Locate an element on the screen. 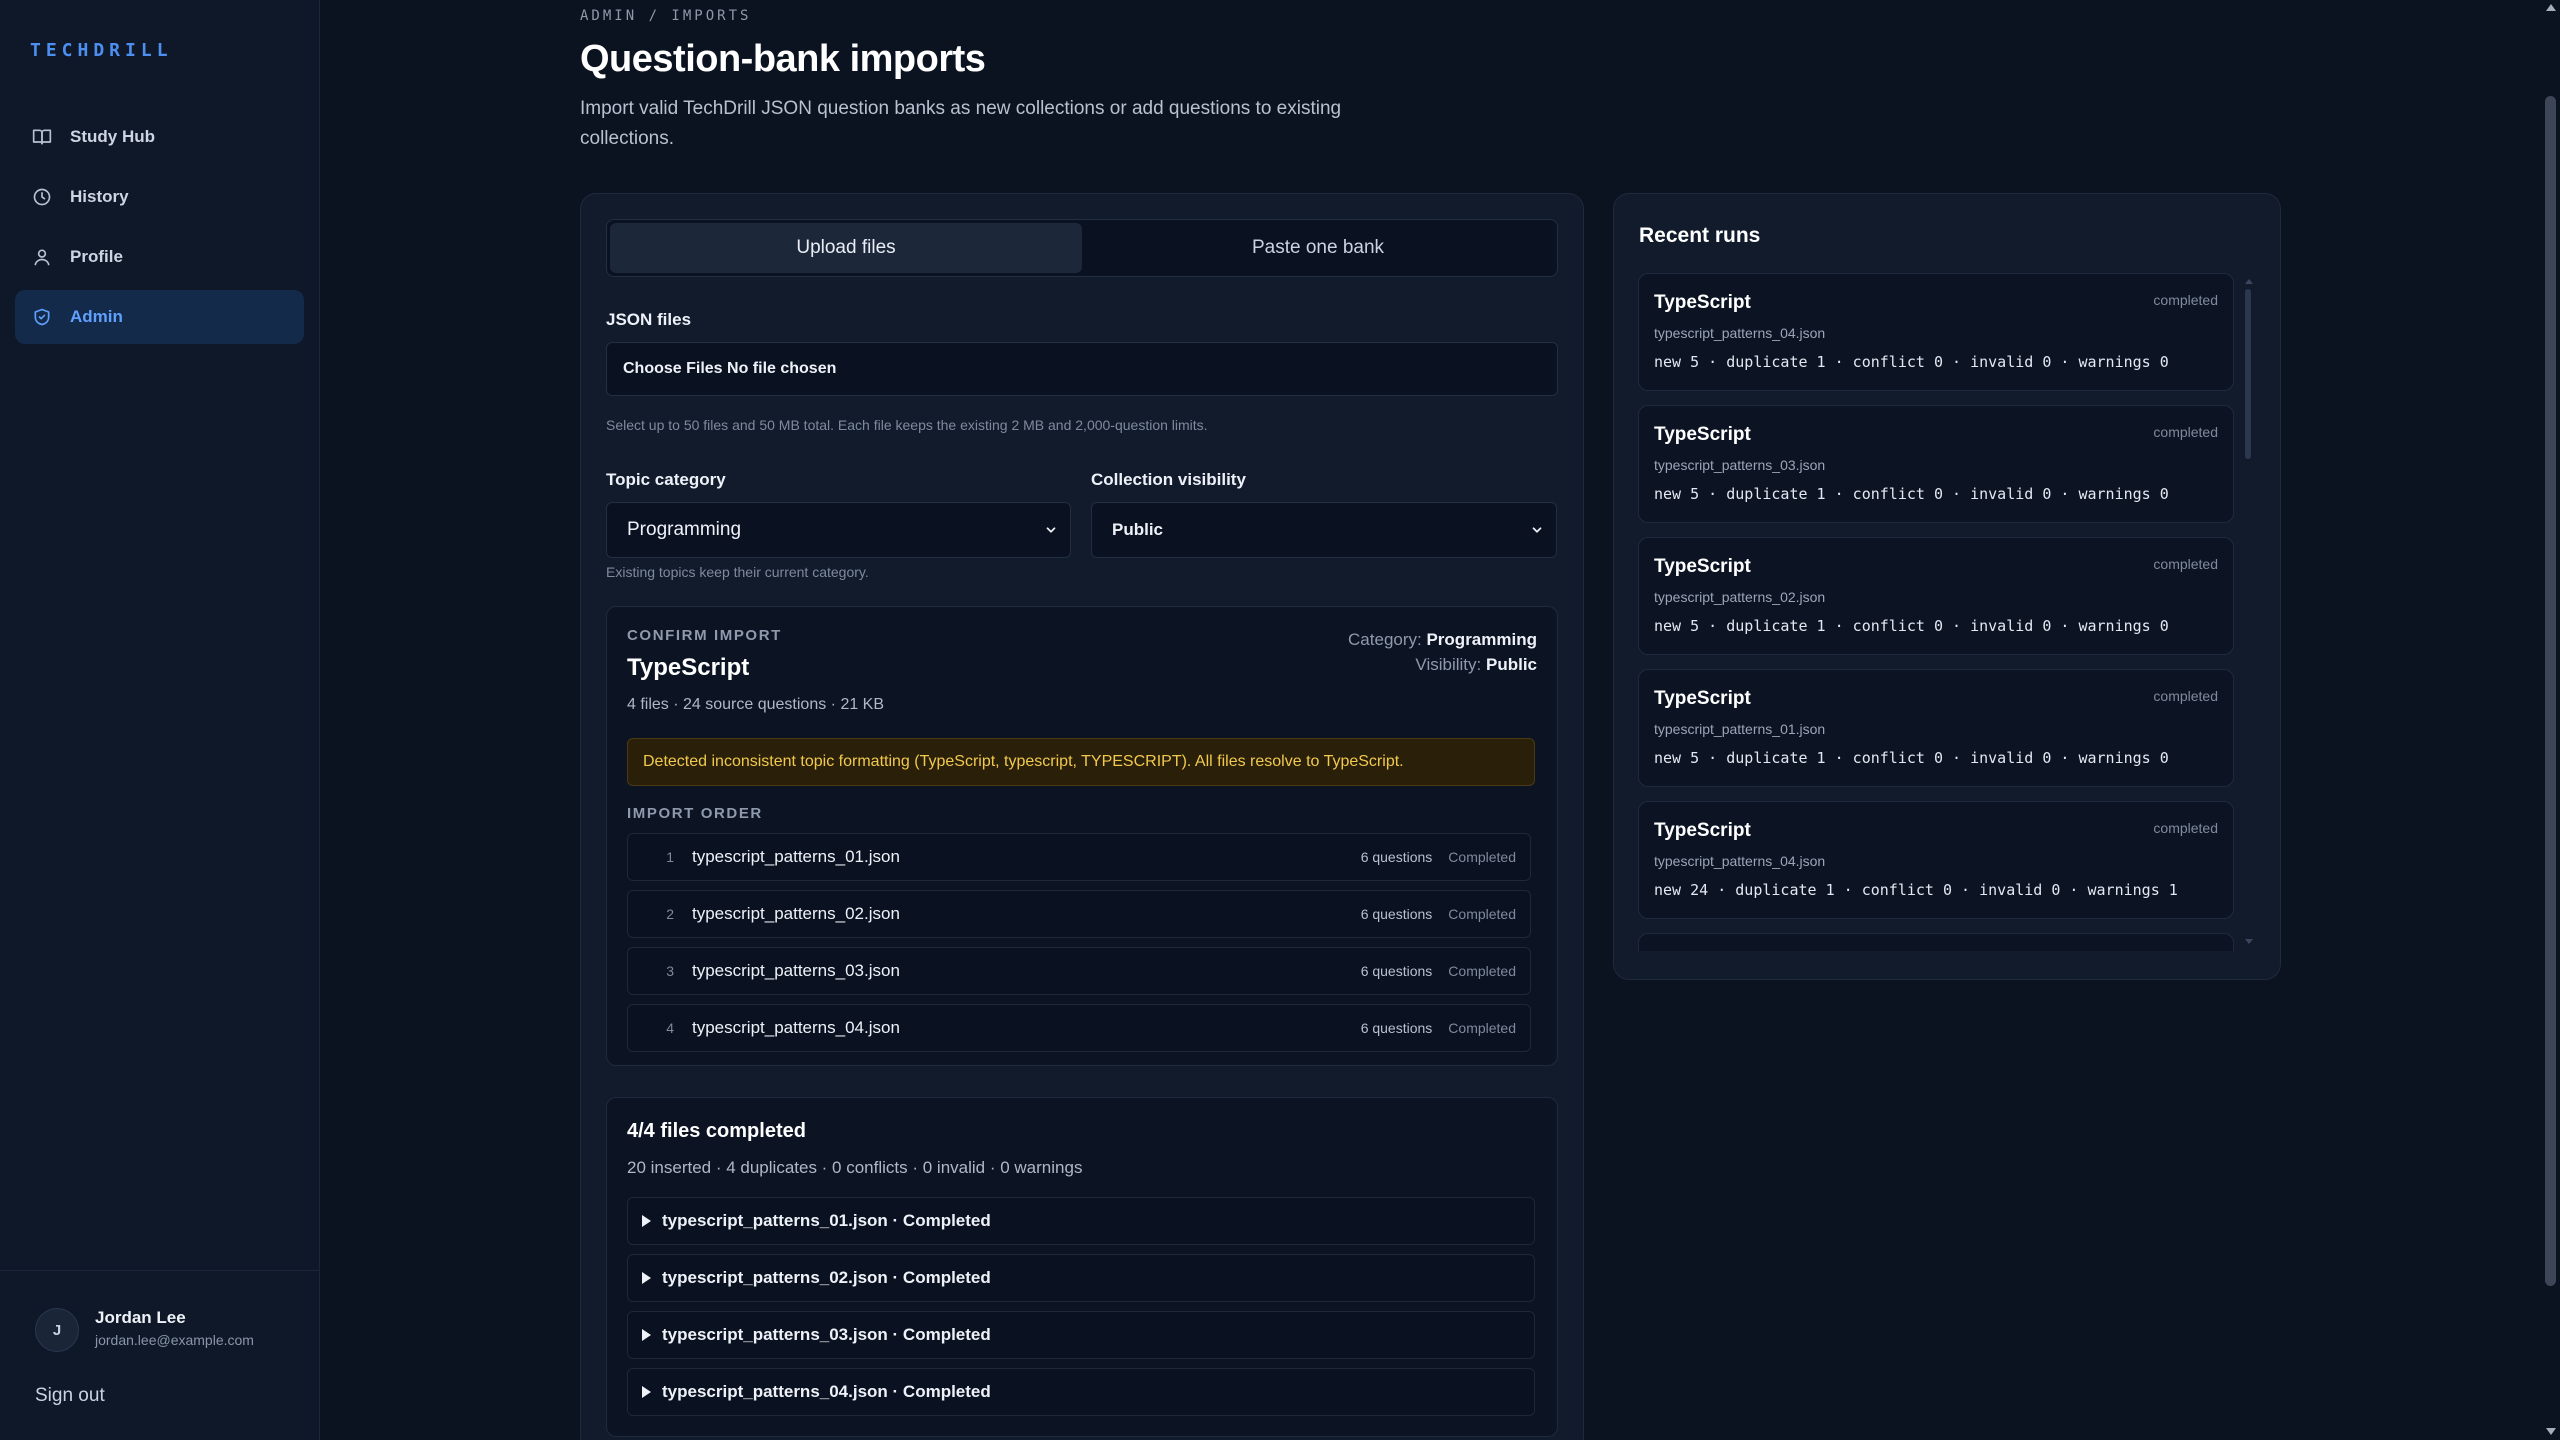  visibility-summary-value: Public is located at coordinates (1511, 664).